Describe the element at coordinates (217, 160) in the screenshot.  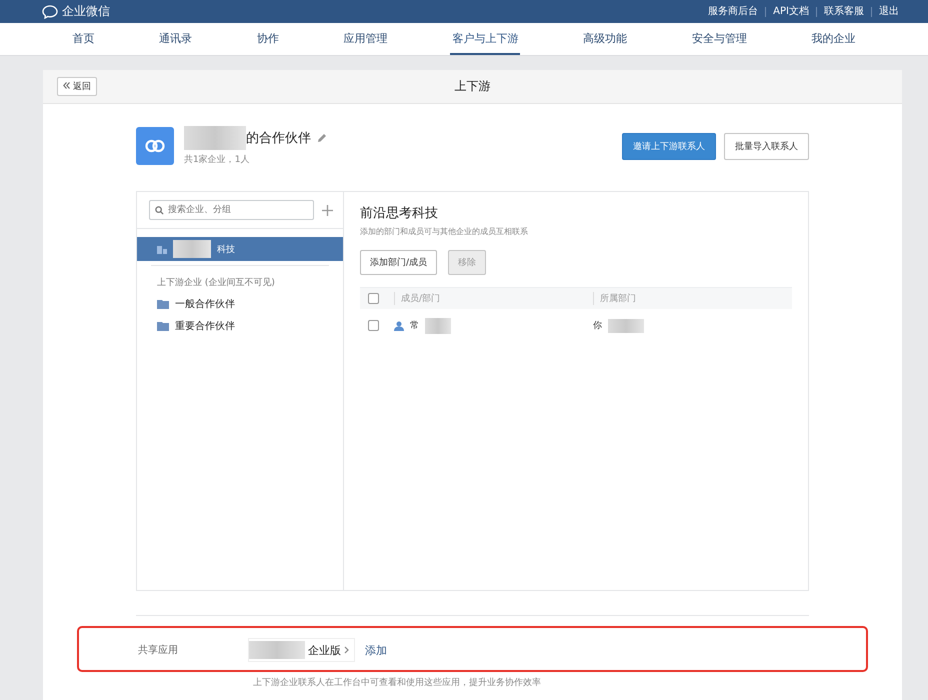
I see `partner-summary: 共1家企业，1人` at that location.